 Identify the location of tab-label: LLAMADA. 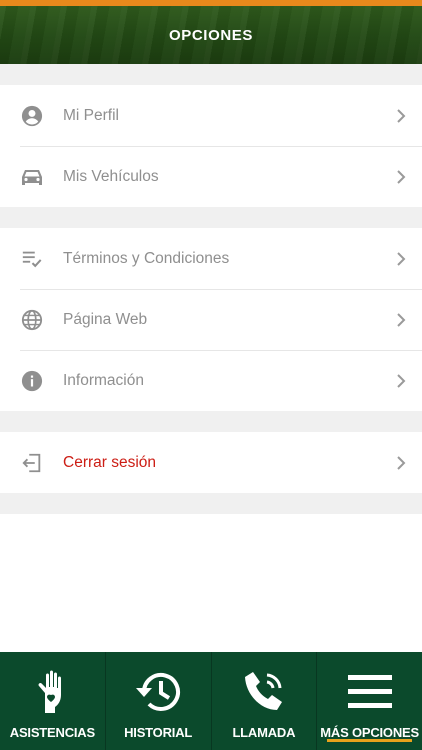
(264, 732).